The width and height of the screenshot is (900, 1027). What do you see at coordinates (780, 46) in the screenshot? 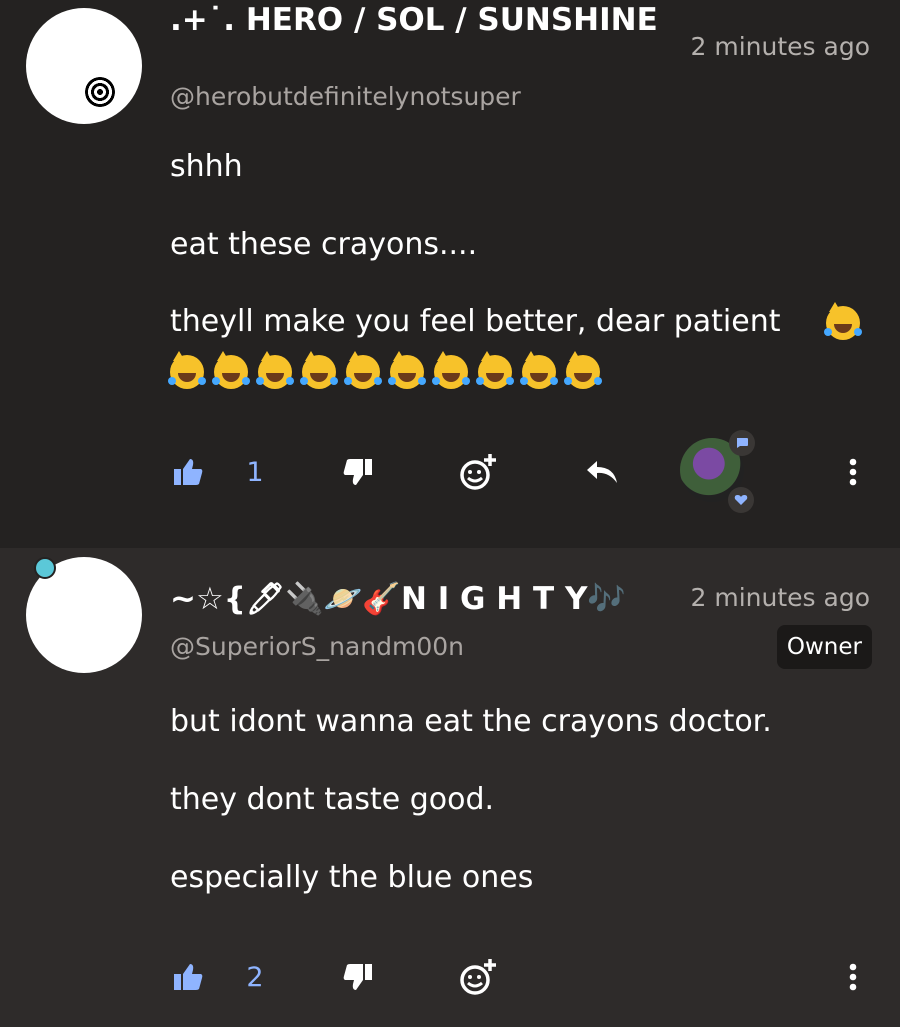
I see `timestamp-1: 2 minutes ago` at bounding box center [780, 46].